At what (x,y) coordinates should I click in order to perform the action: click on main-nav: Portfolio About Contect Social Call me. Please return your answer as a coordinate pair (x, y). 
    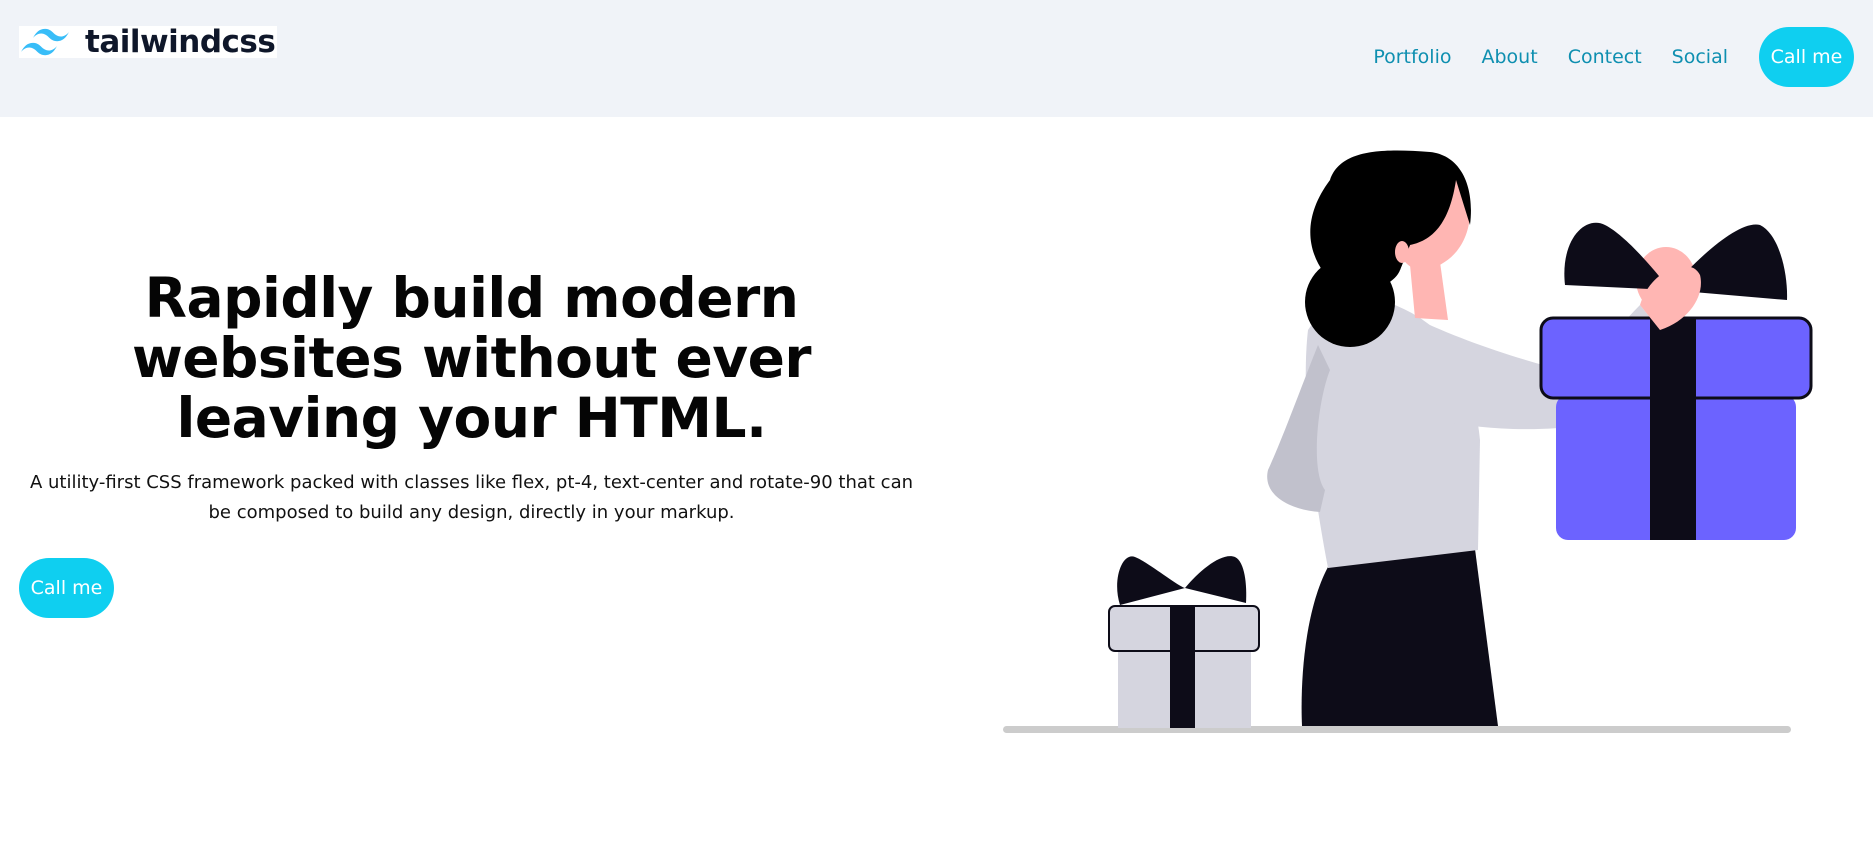
    Looking at the image, I should click on (1613, 57).